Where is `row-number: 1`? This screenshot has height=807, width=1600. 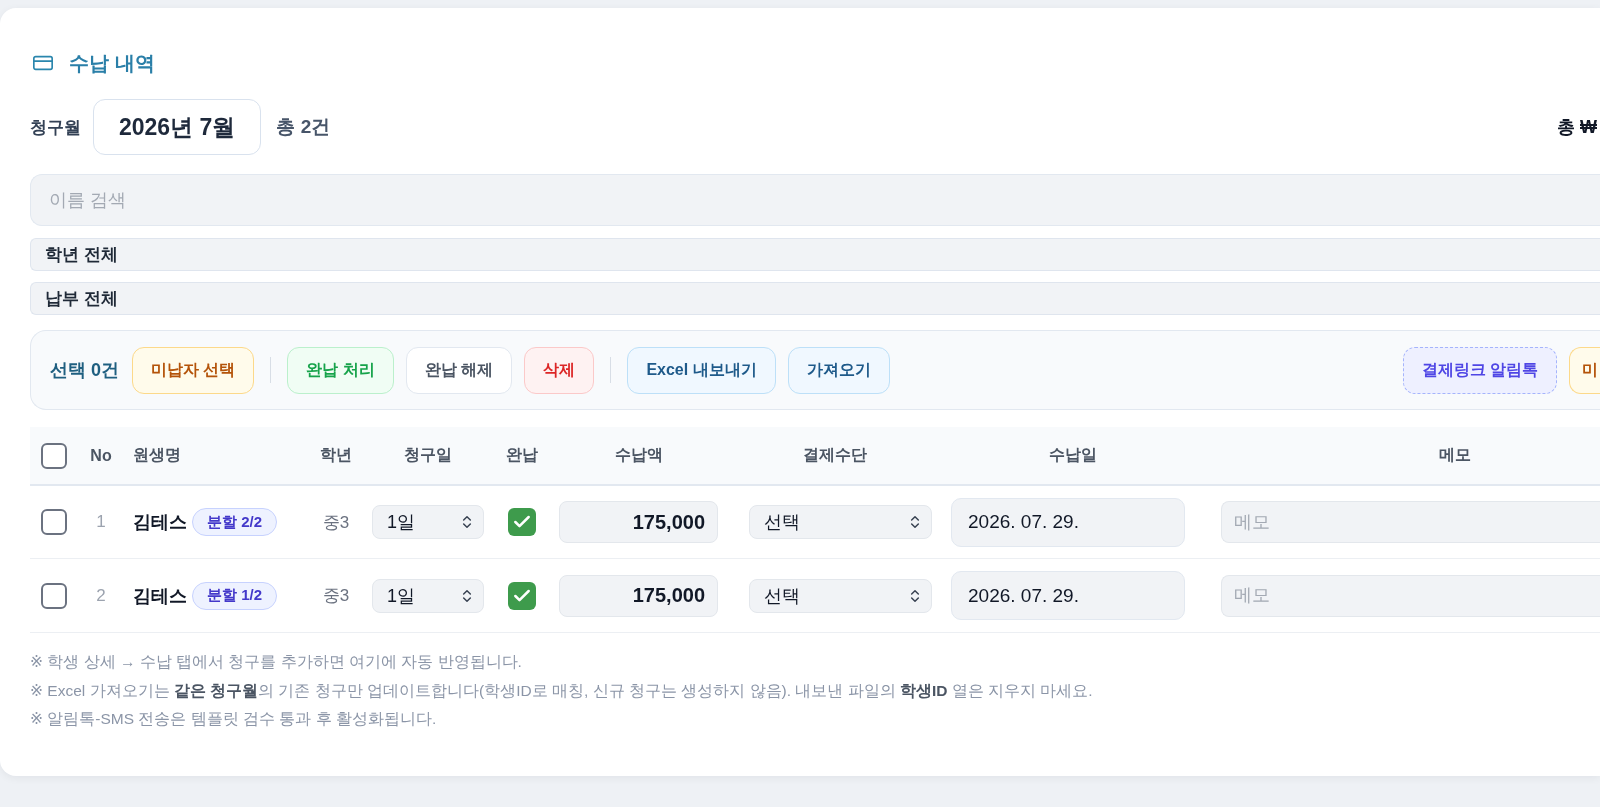
row-number: 1 is located at coordinates (101, 522).